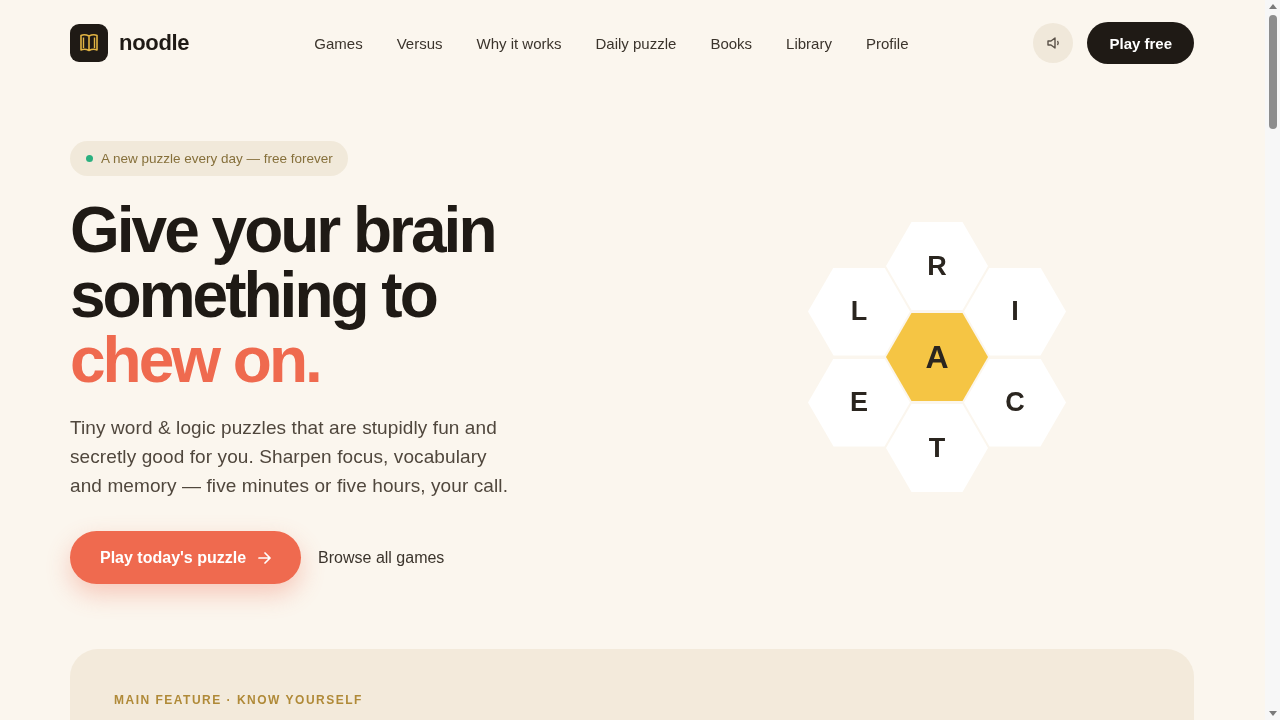  I want to click on scroll-up-icon, so click(1272, 6).